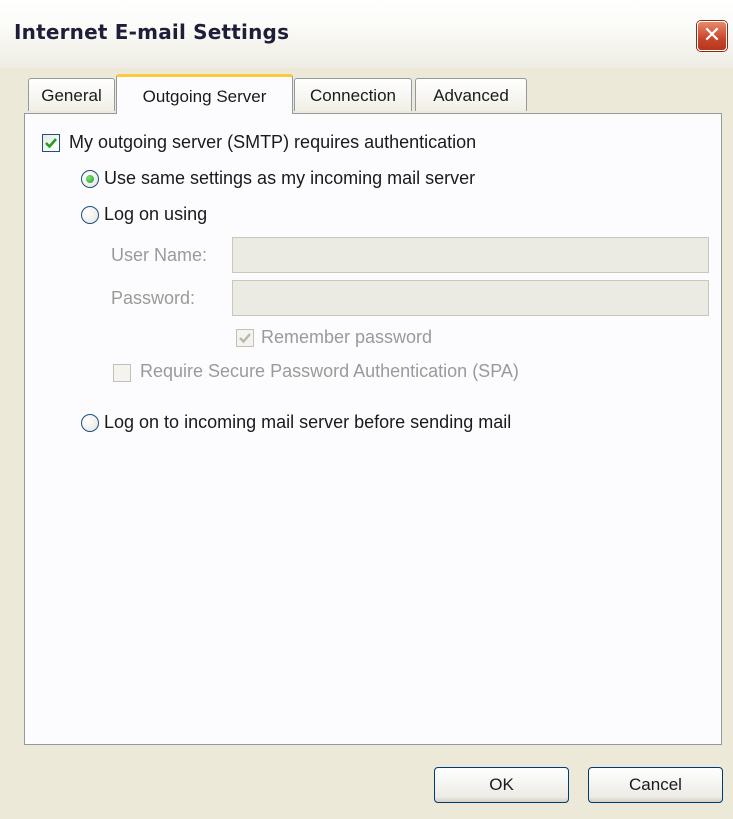 The width and height of the screenshot is (733, 819). What do you see at coordinates (159, 255) in the screenshot?
I see `user-name-label: User Name:` at bounding box center [159, 255].